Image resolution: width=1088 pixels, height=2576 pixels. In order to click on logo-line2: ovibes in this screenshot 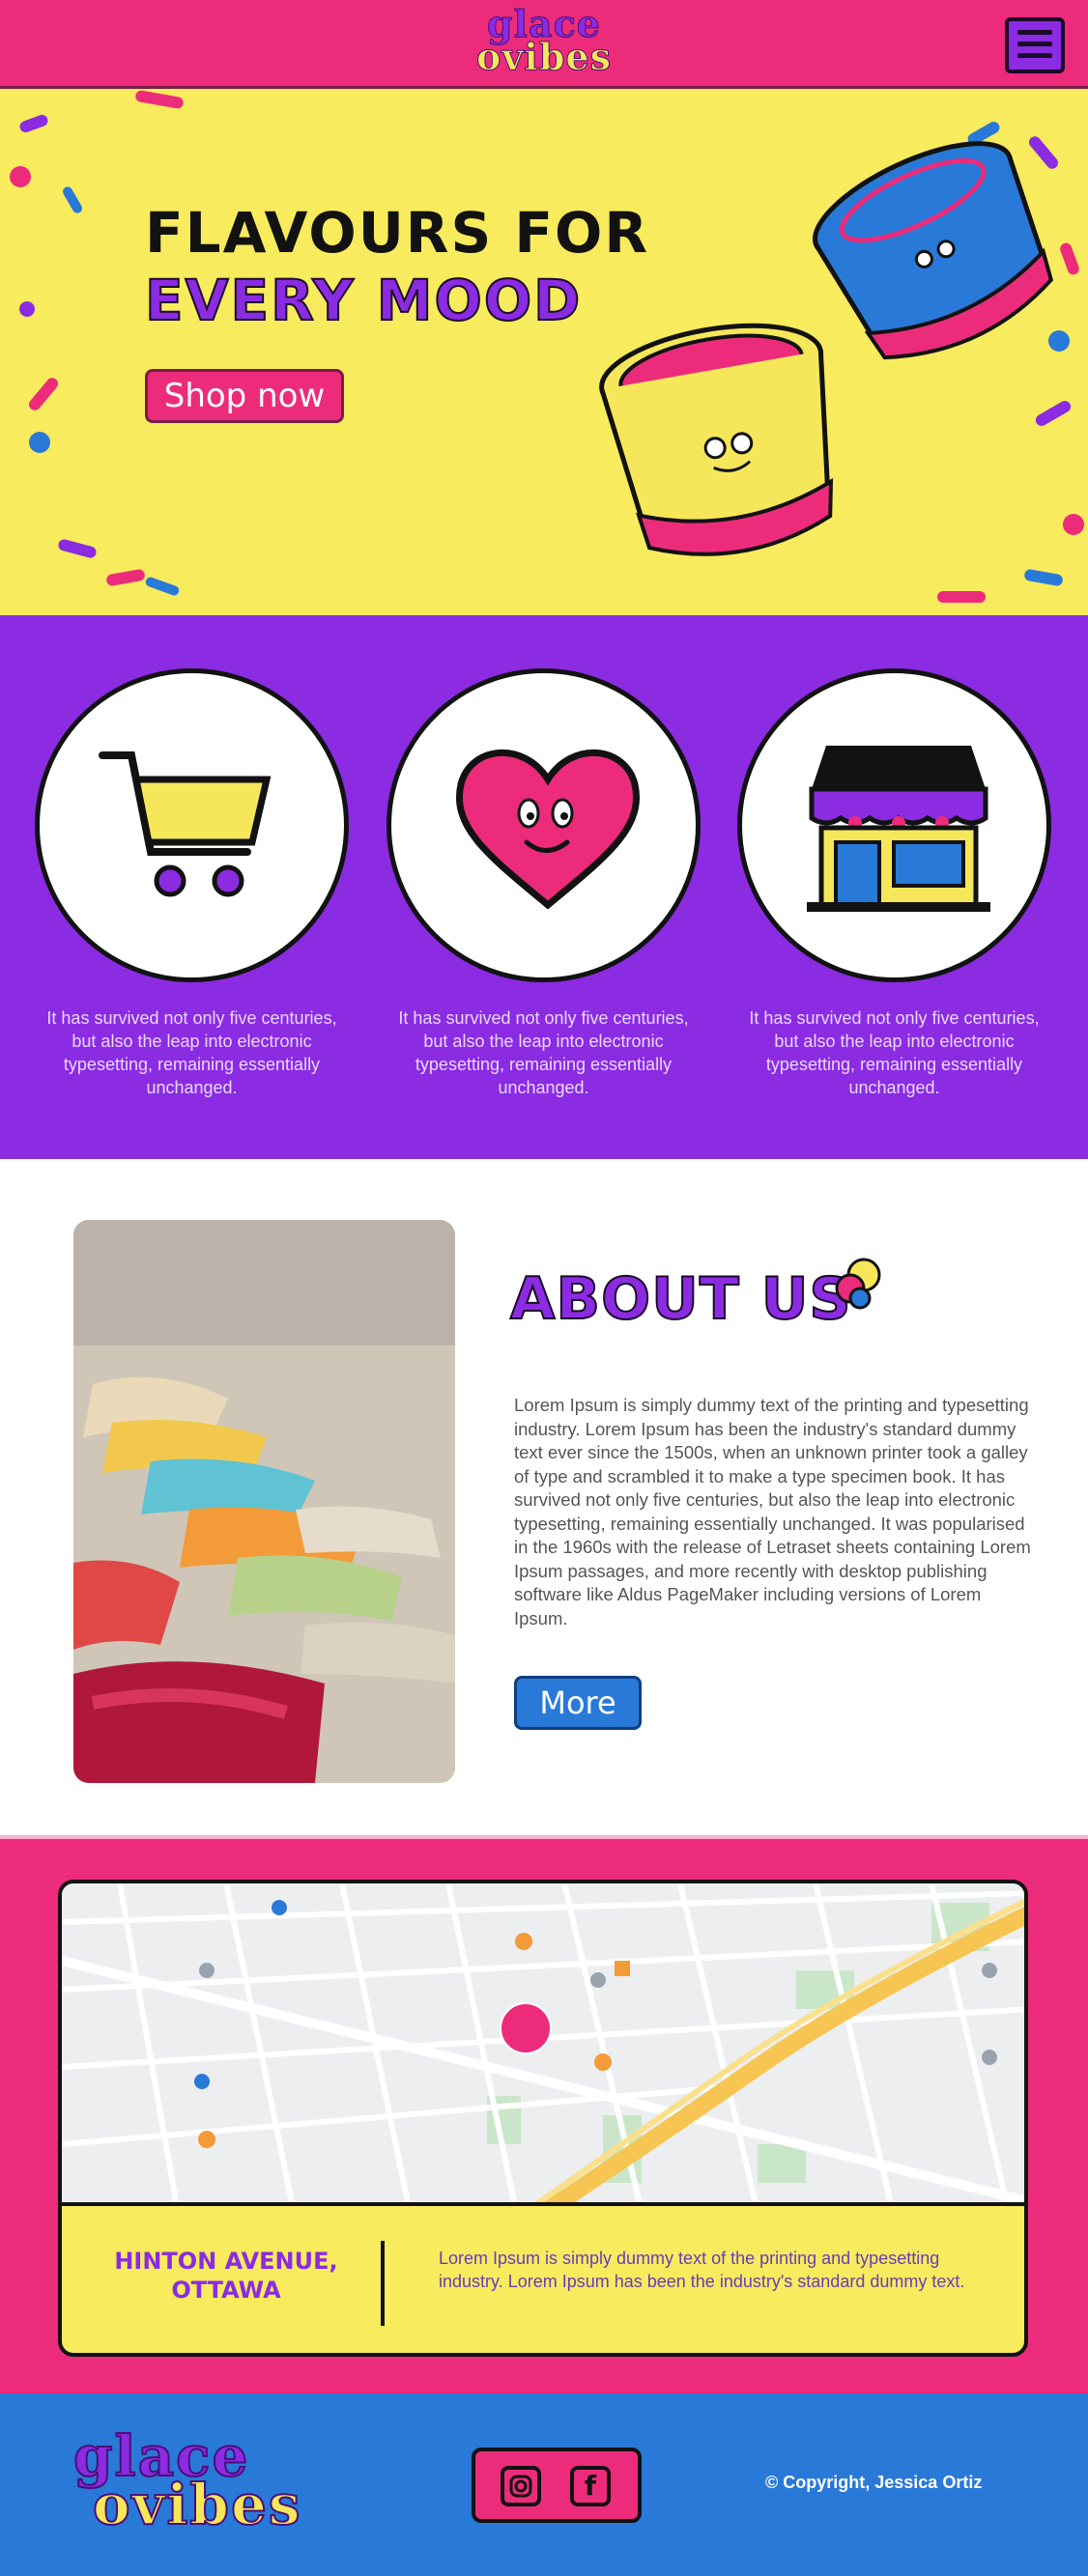, I will do `click(543, 56)`.